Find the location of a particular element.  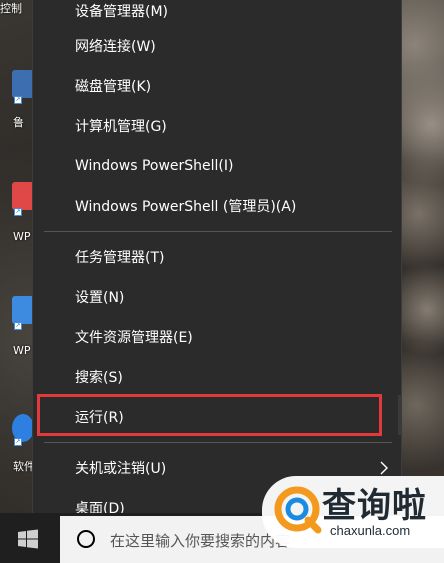

run-highlight-box is located at coordinates (209, 415).